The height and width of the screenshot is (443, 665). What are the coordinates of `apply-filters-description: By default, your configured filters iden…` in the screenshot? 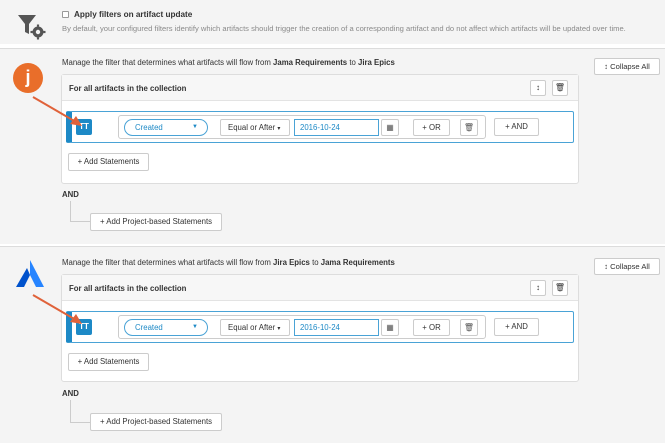 It's located at (344, 28).